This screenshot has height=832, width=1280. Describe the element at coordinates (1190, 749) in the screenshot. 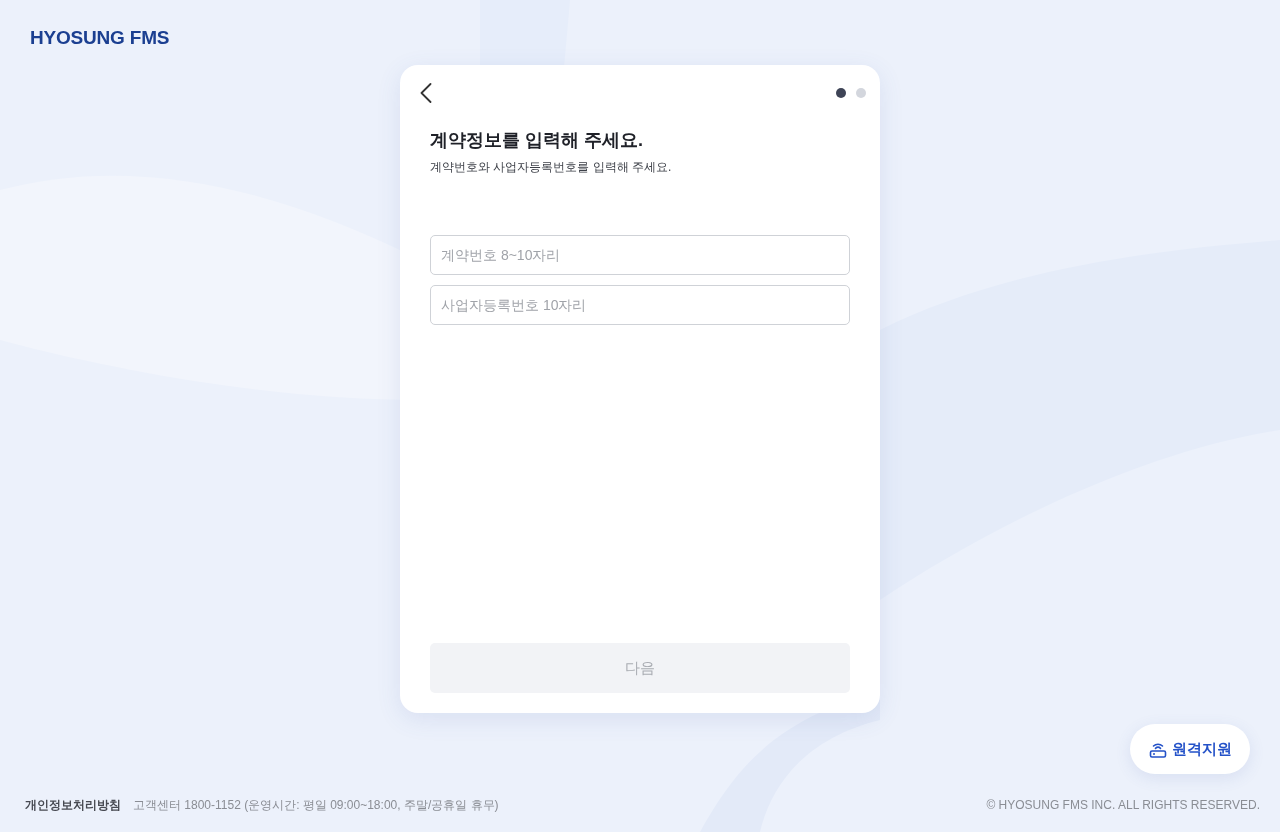

I see `remote-support-button: 원격지원` at that location.